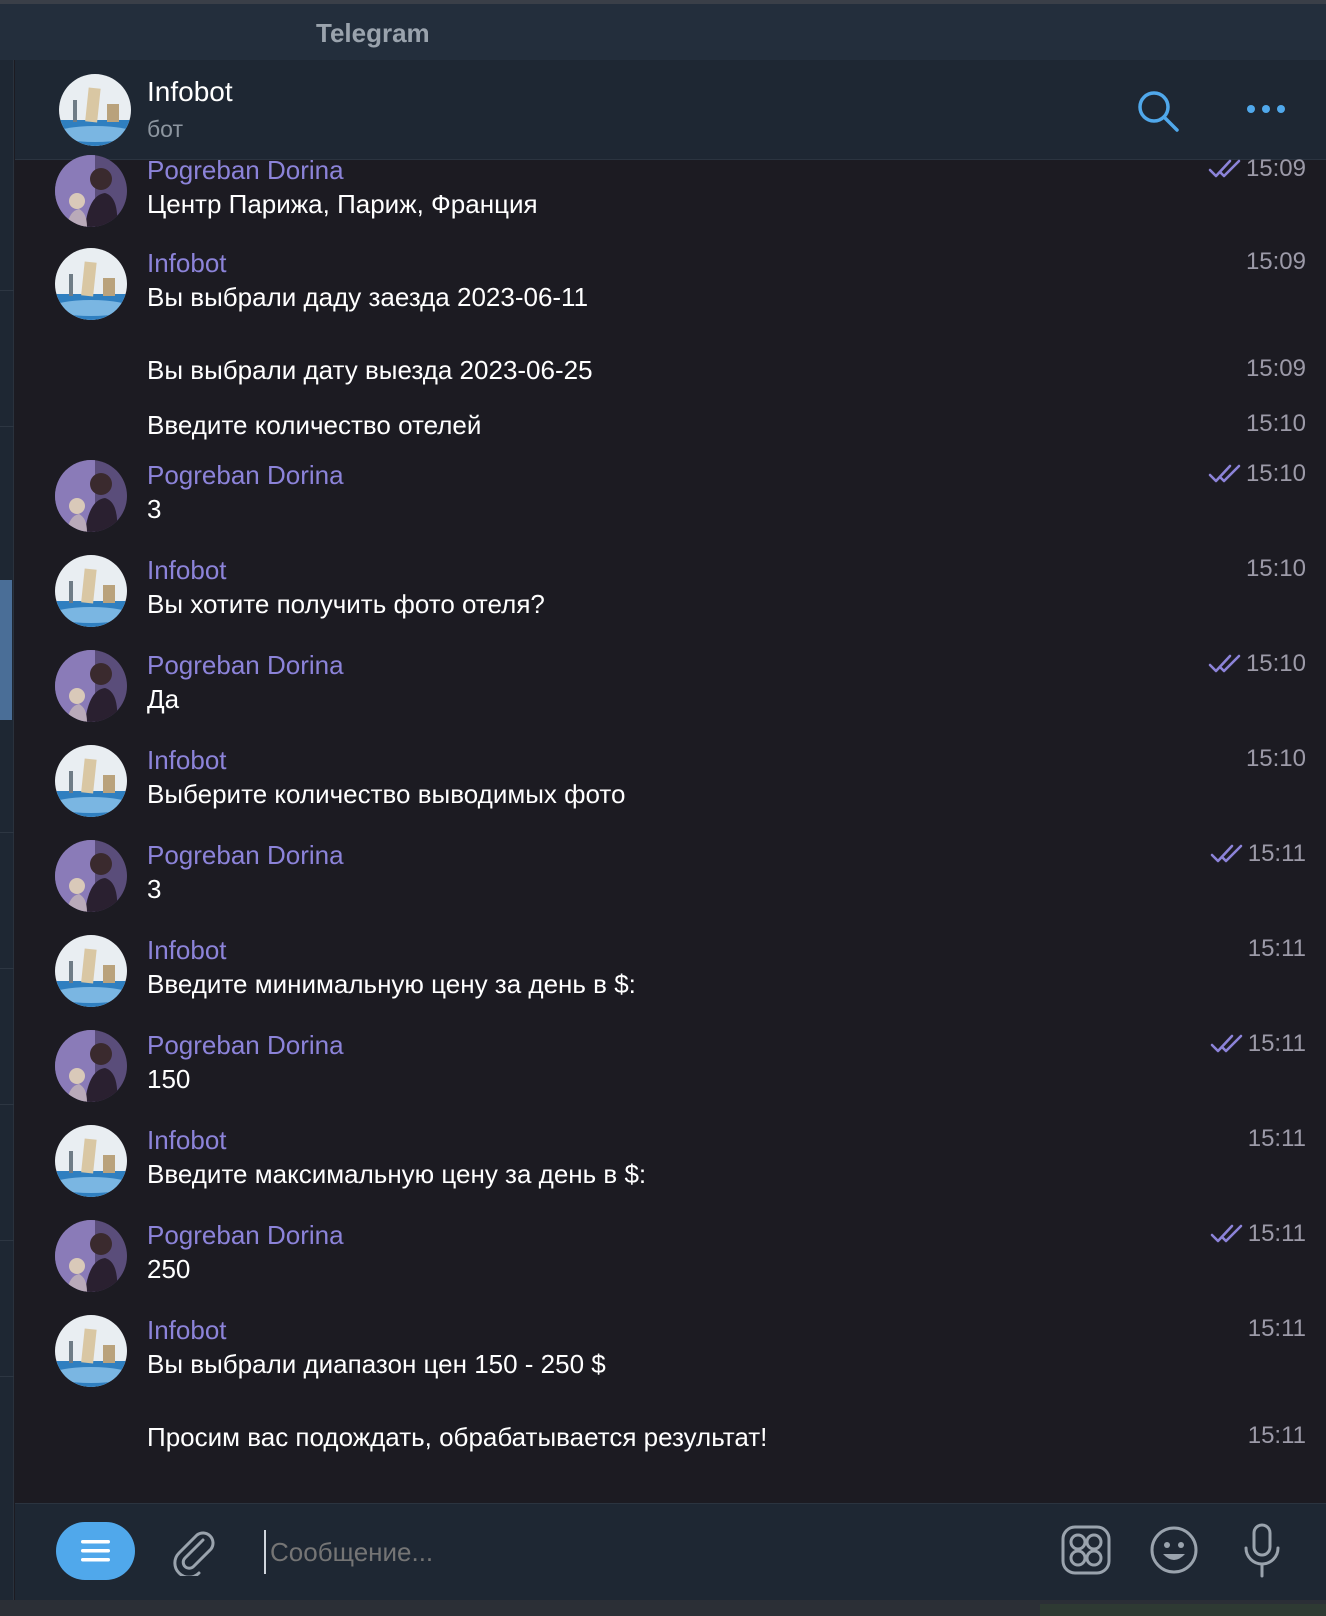 The height and width of the screenshot is (1616, 1326). What do you see at coordinates (373, 33) in the screenshot?
I see `window-title: Telegram` at bounding box center [373, 33].